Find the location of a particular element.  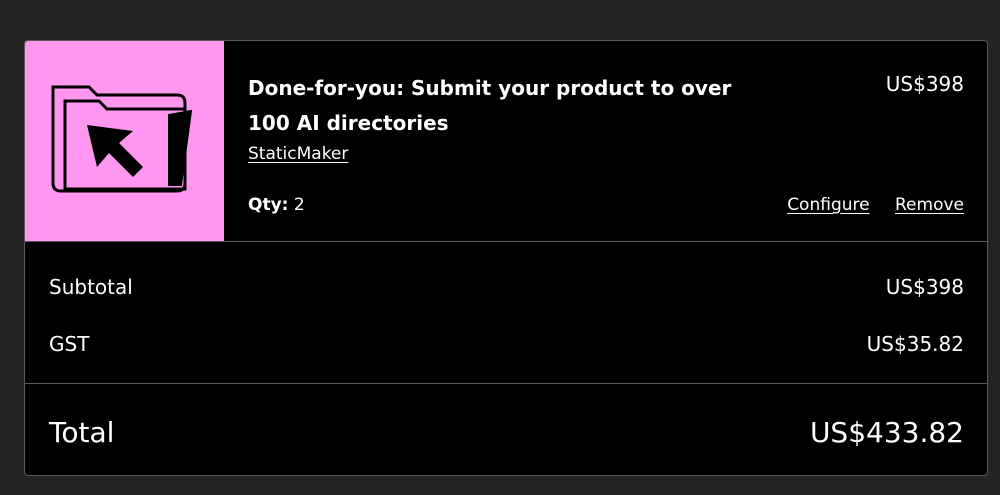

item-actions: Configure Remove is located at coordinates (865, 205).